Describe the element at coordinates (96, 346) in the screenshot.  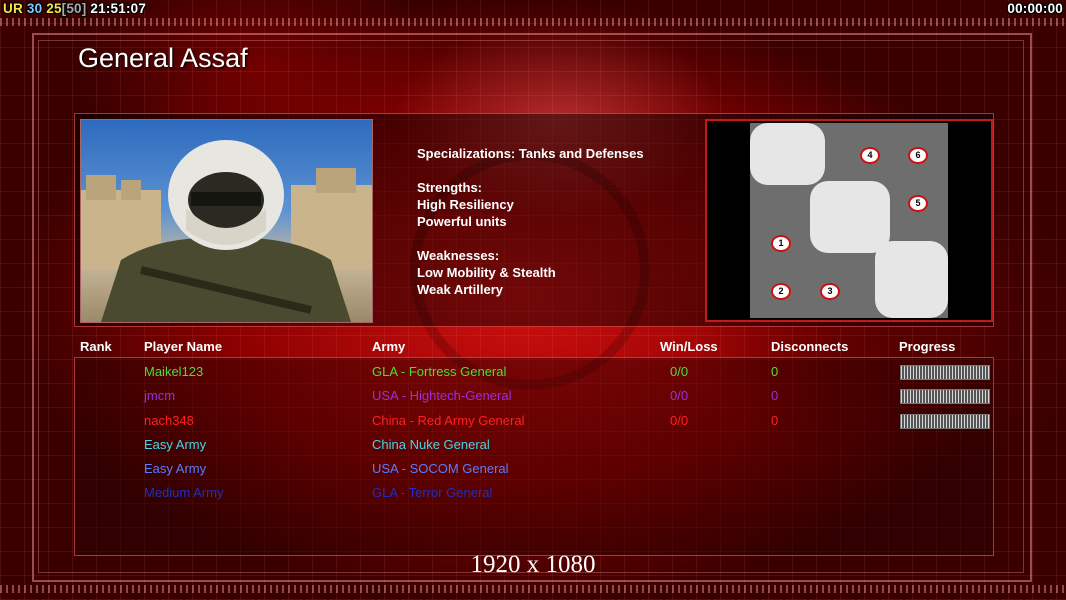
I see `column-header-rank: Rank` at that location.